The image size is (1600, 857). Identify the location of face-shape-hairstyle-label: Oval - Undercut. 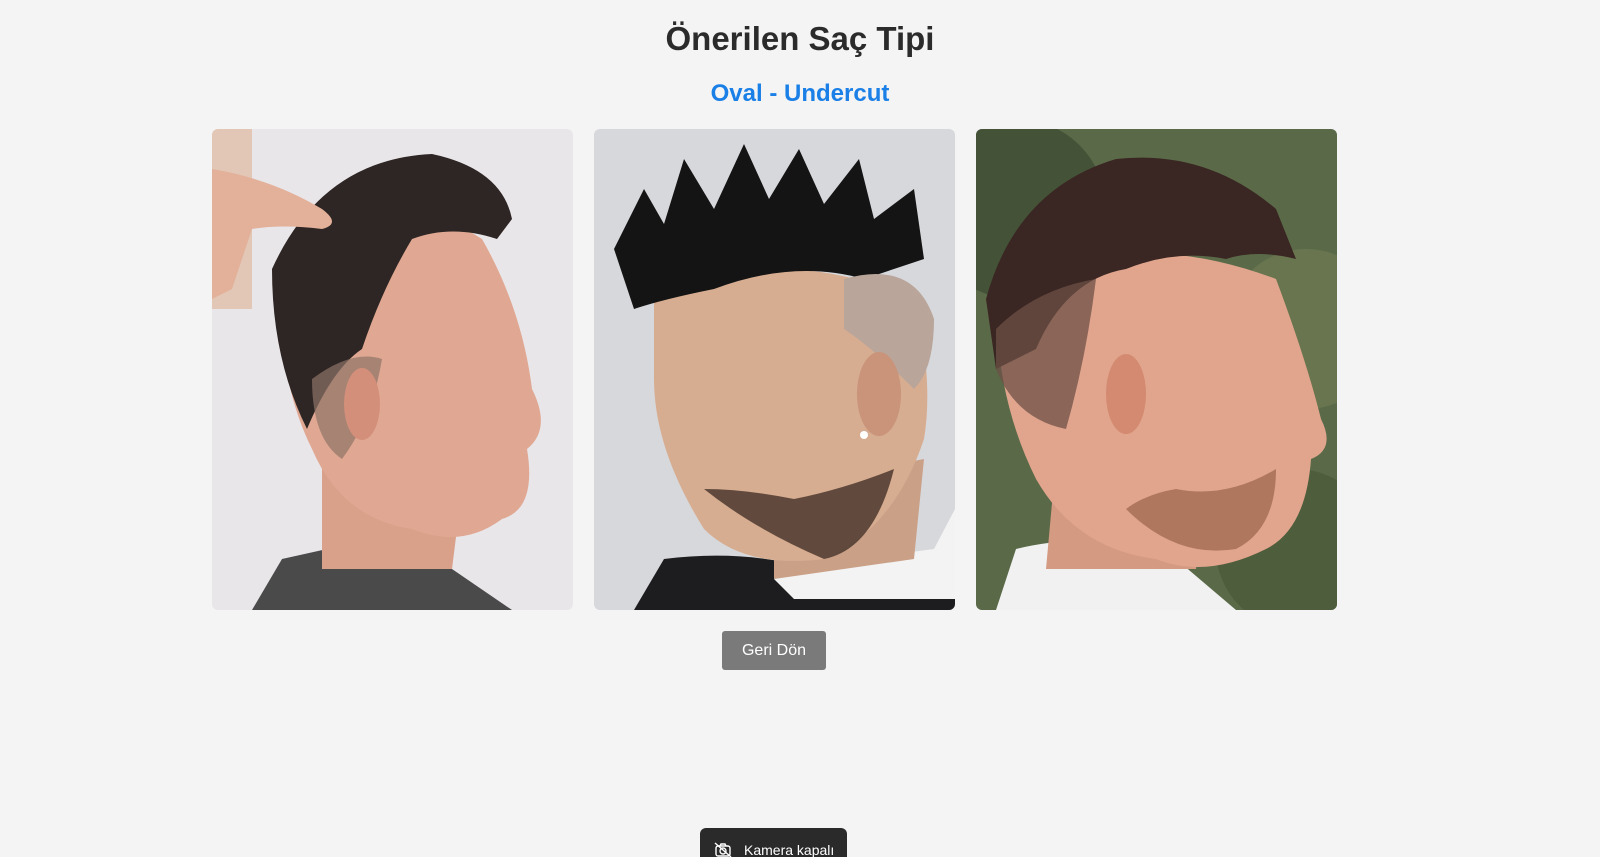
(800, 93).